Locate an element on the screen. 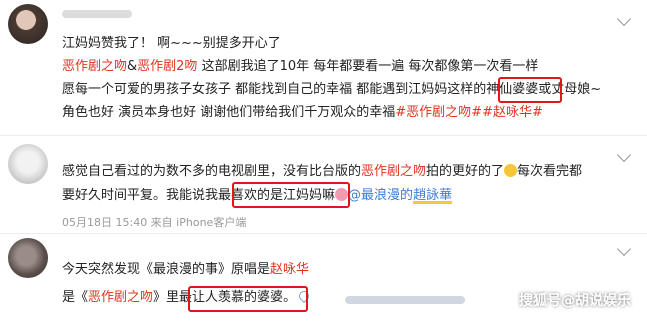 The height and width of the screenshot is (322, 647). hashtag-link: 赵咏华 is located at coordinates (289, 269).